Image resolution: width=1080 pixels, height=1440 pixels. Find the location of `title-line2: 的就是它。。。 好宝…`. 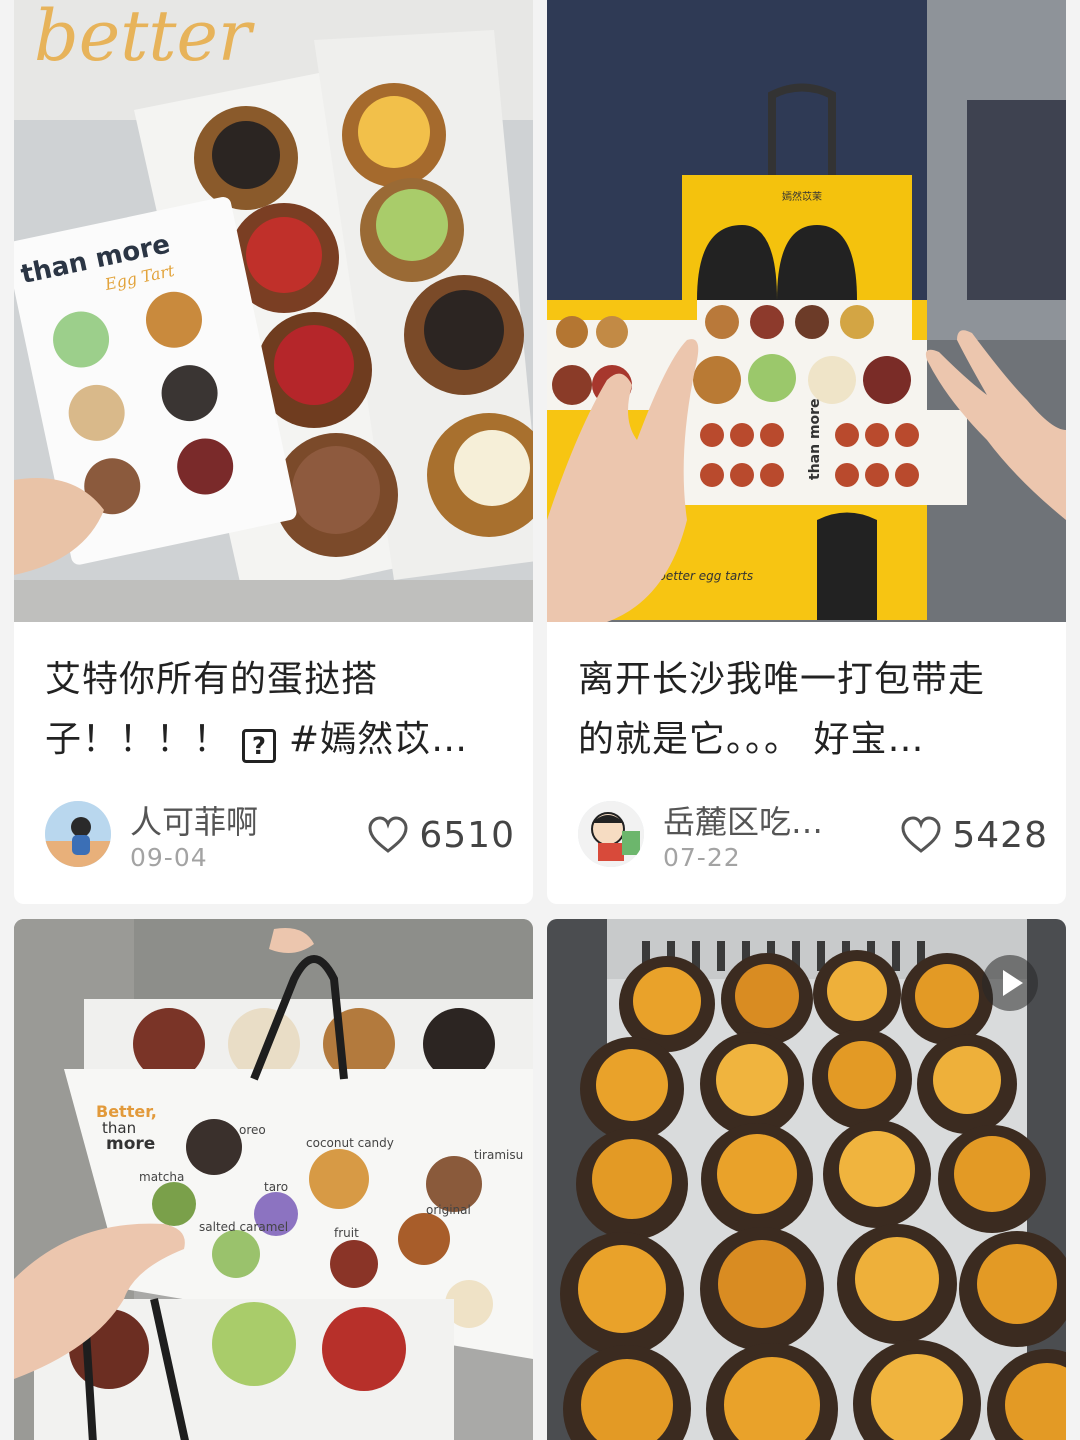

title-line2: 的就是它。。。 好宝… is located at coordinates (751, 739).